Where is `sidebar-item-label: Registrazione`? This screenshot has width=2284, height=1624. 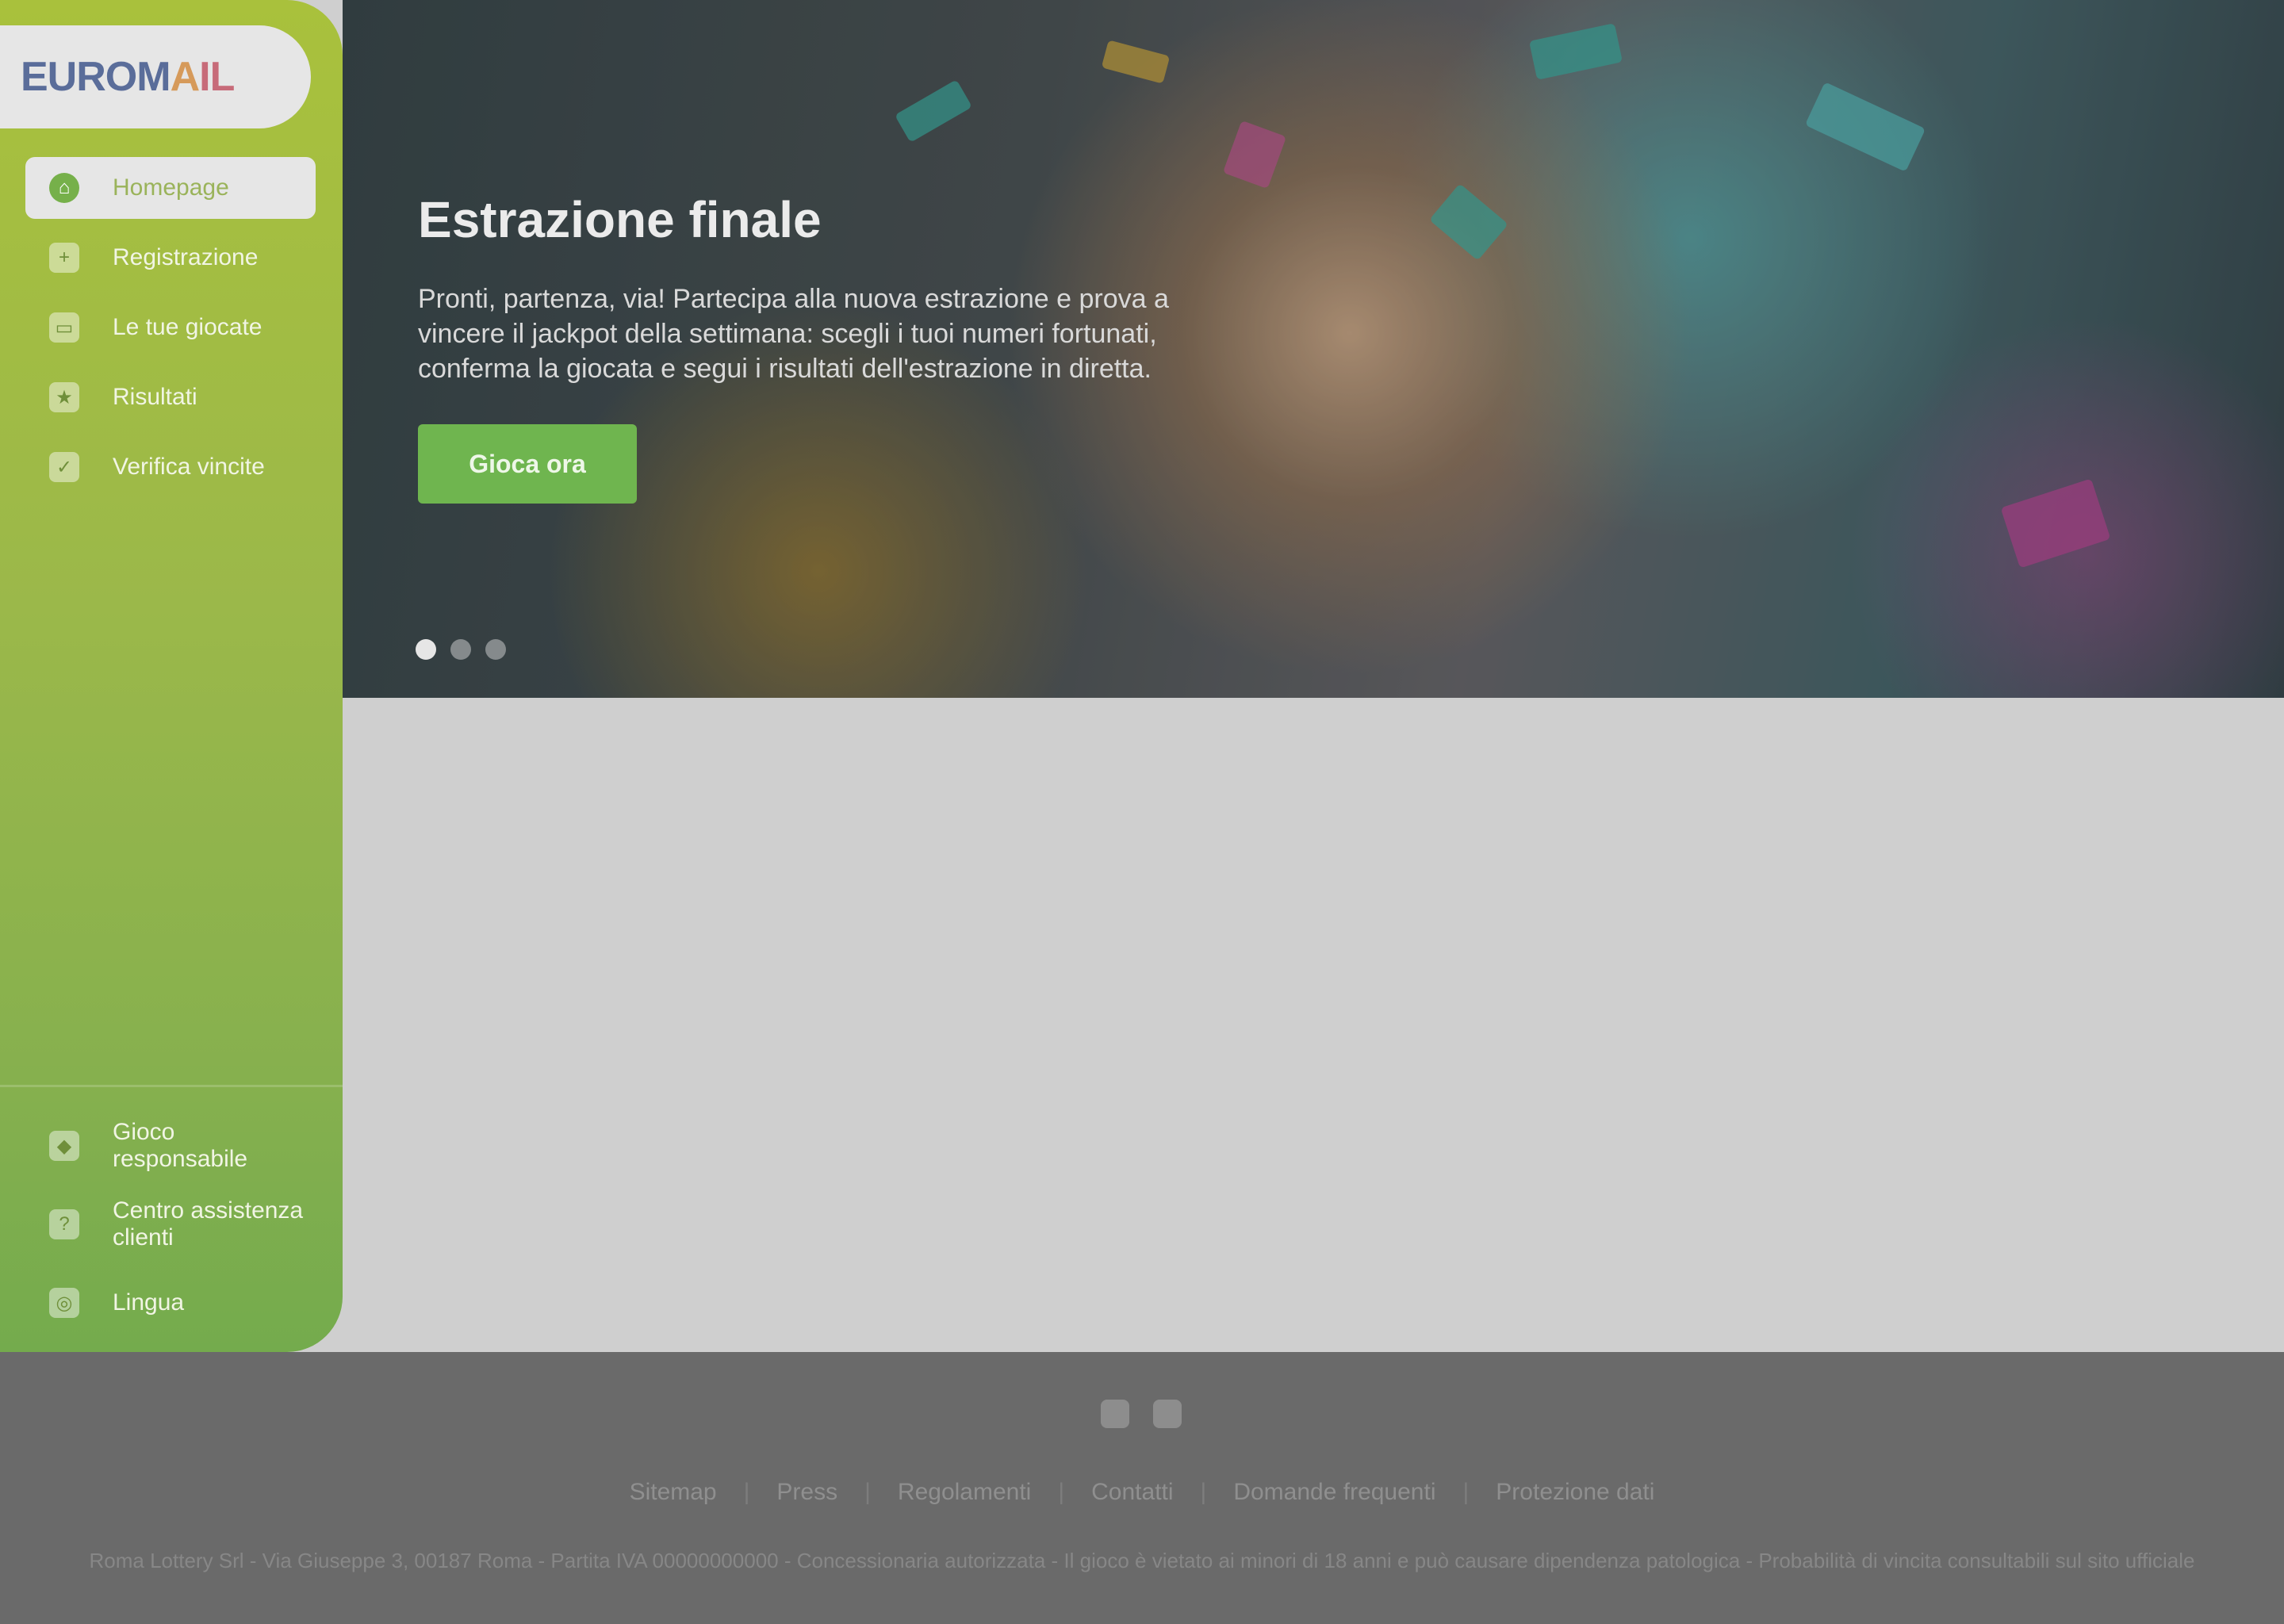
sidebar-item-label: Registrazione is located at coordinates (186, 257).